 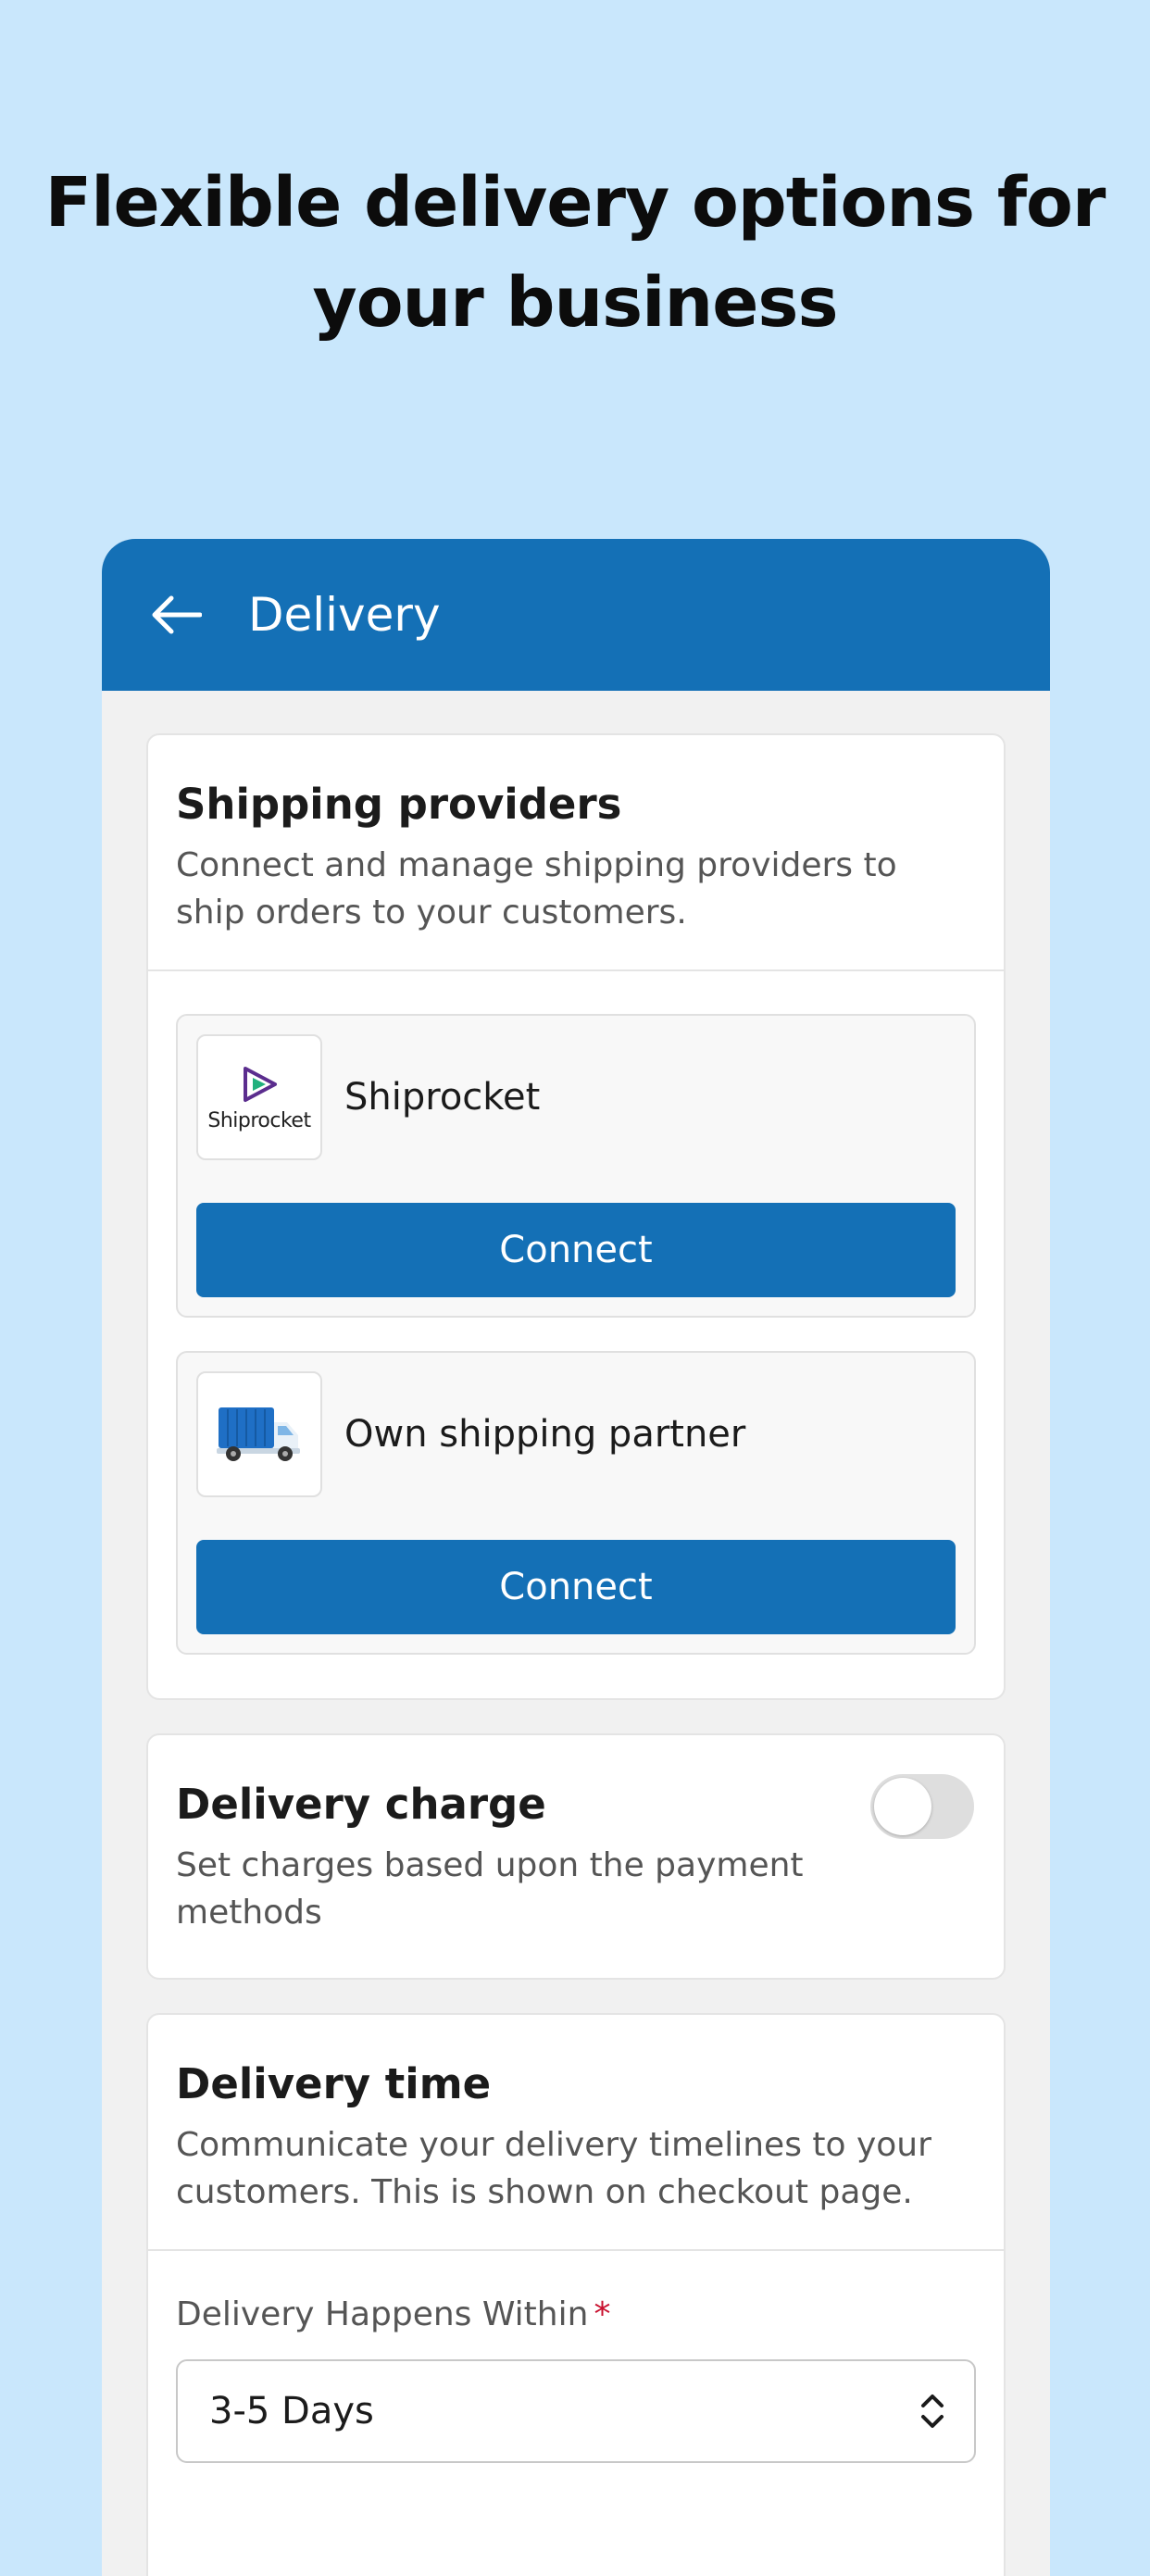 What do you see at coordinates (334, 2083) in the screenshot?
I see `delivery-time-title: Delivery time` at bounding box center [334, 2083].